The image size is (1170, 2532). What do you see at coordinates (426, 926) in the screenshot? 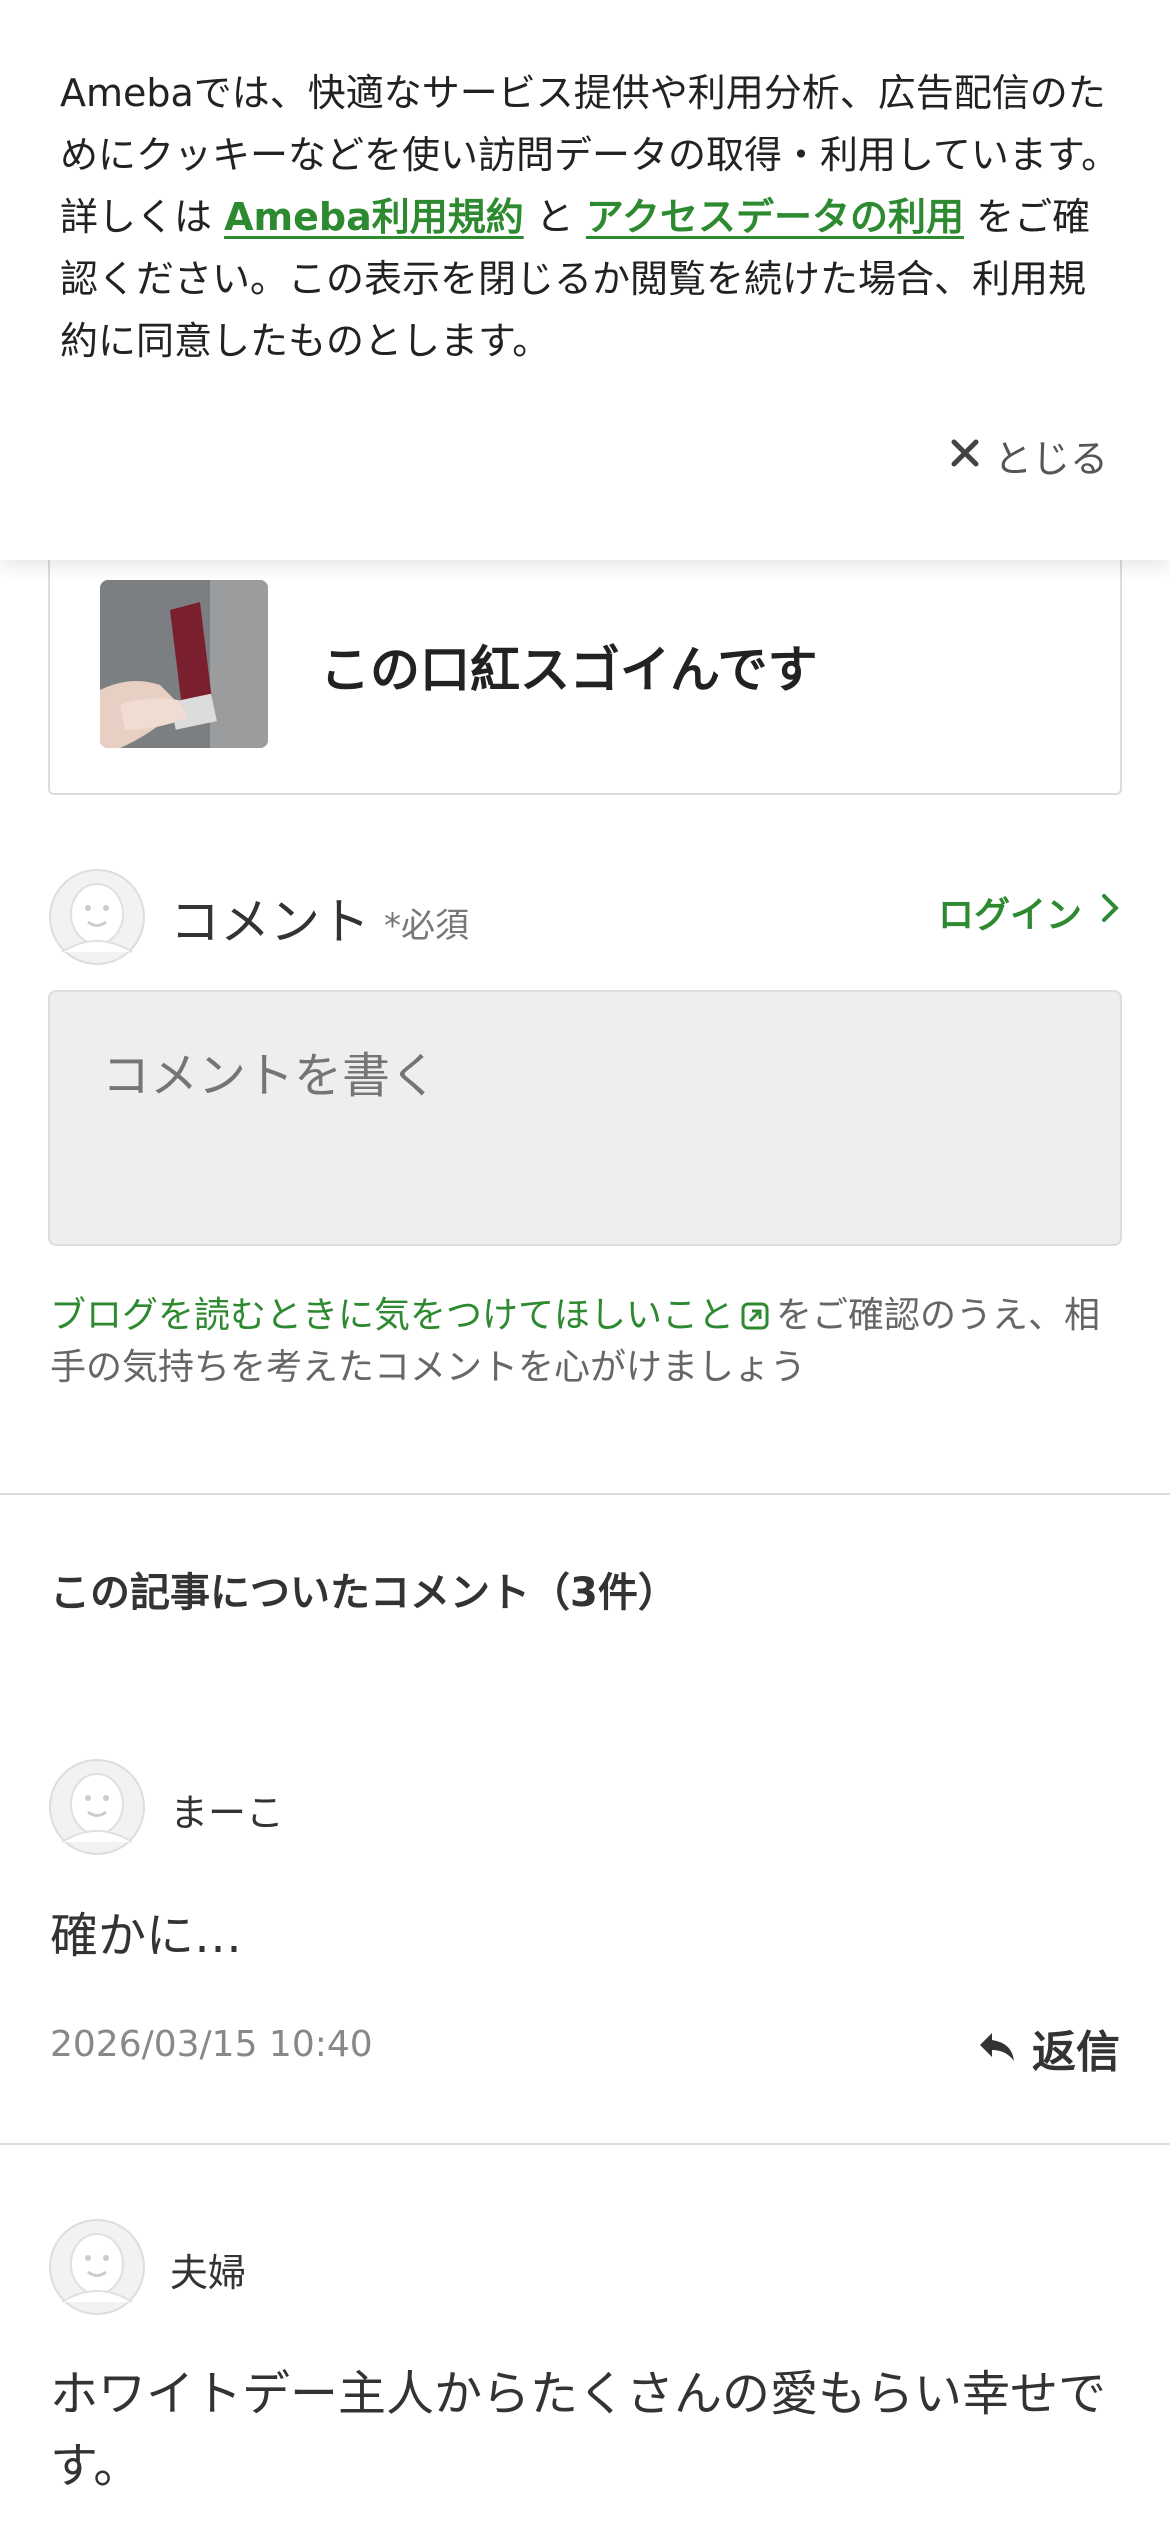
I see `required-label: *必須` at bounding box center [426, 926].